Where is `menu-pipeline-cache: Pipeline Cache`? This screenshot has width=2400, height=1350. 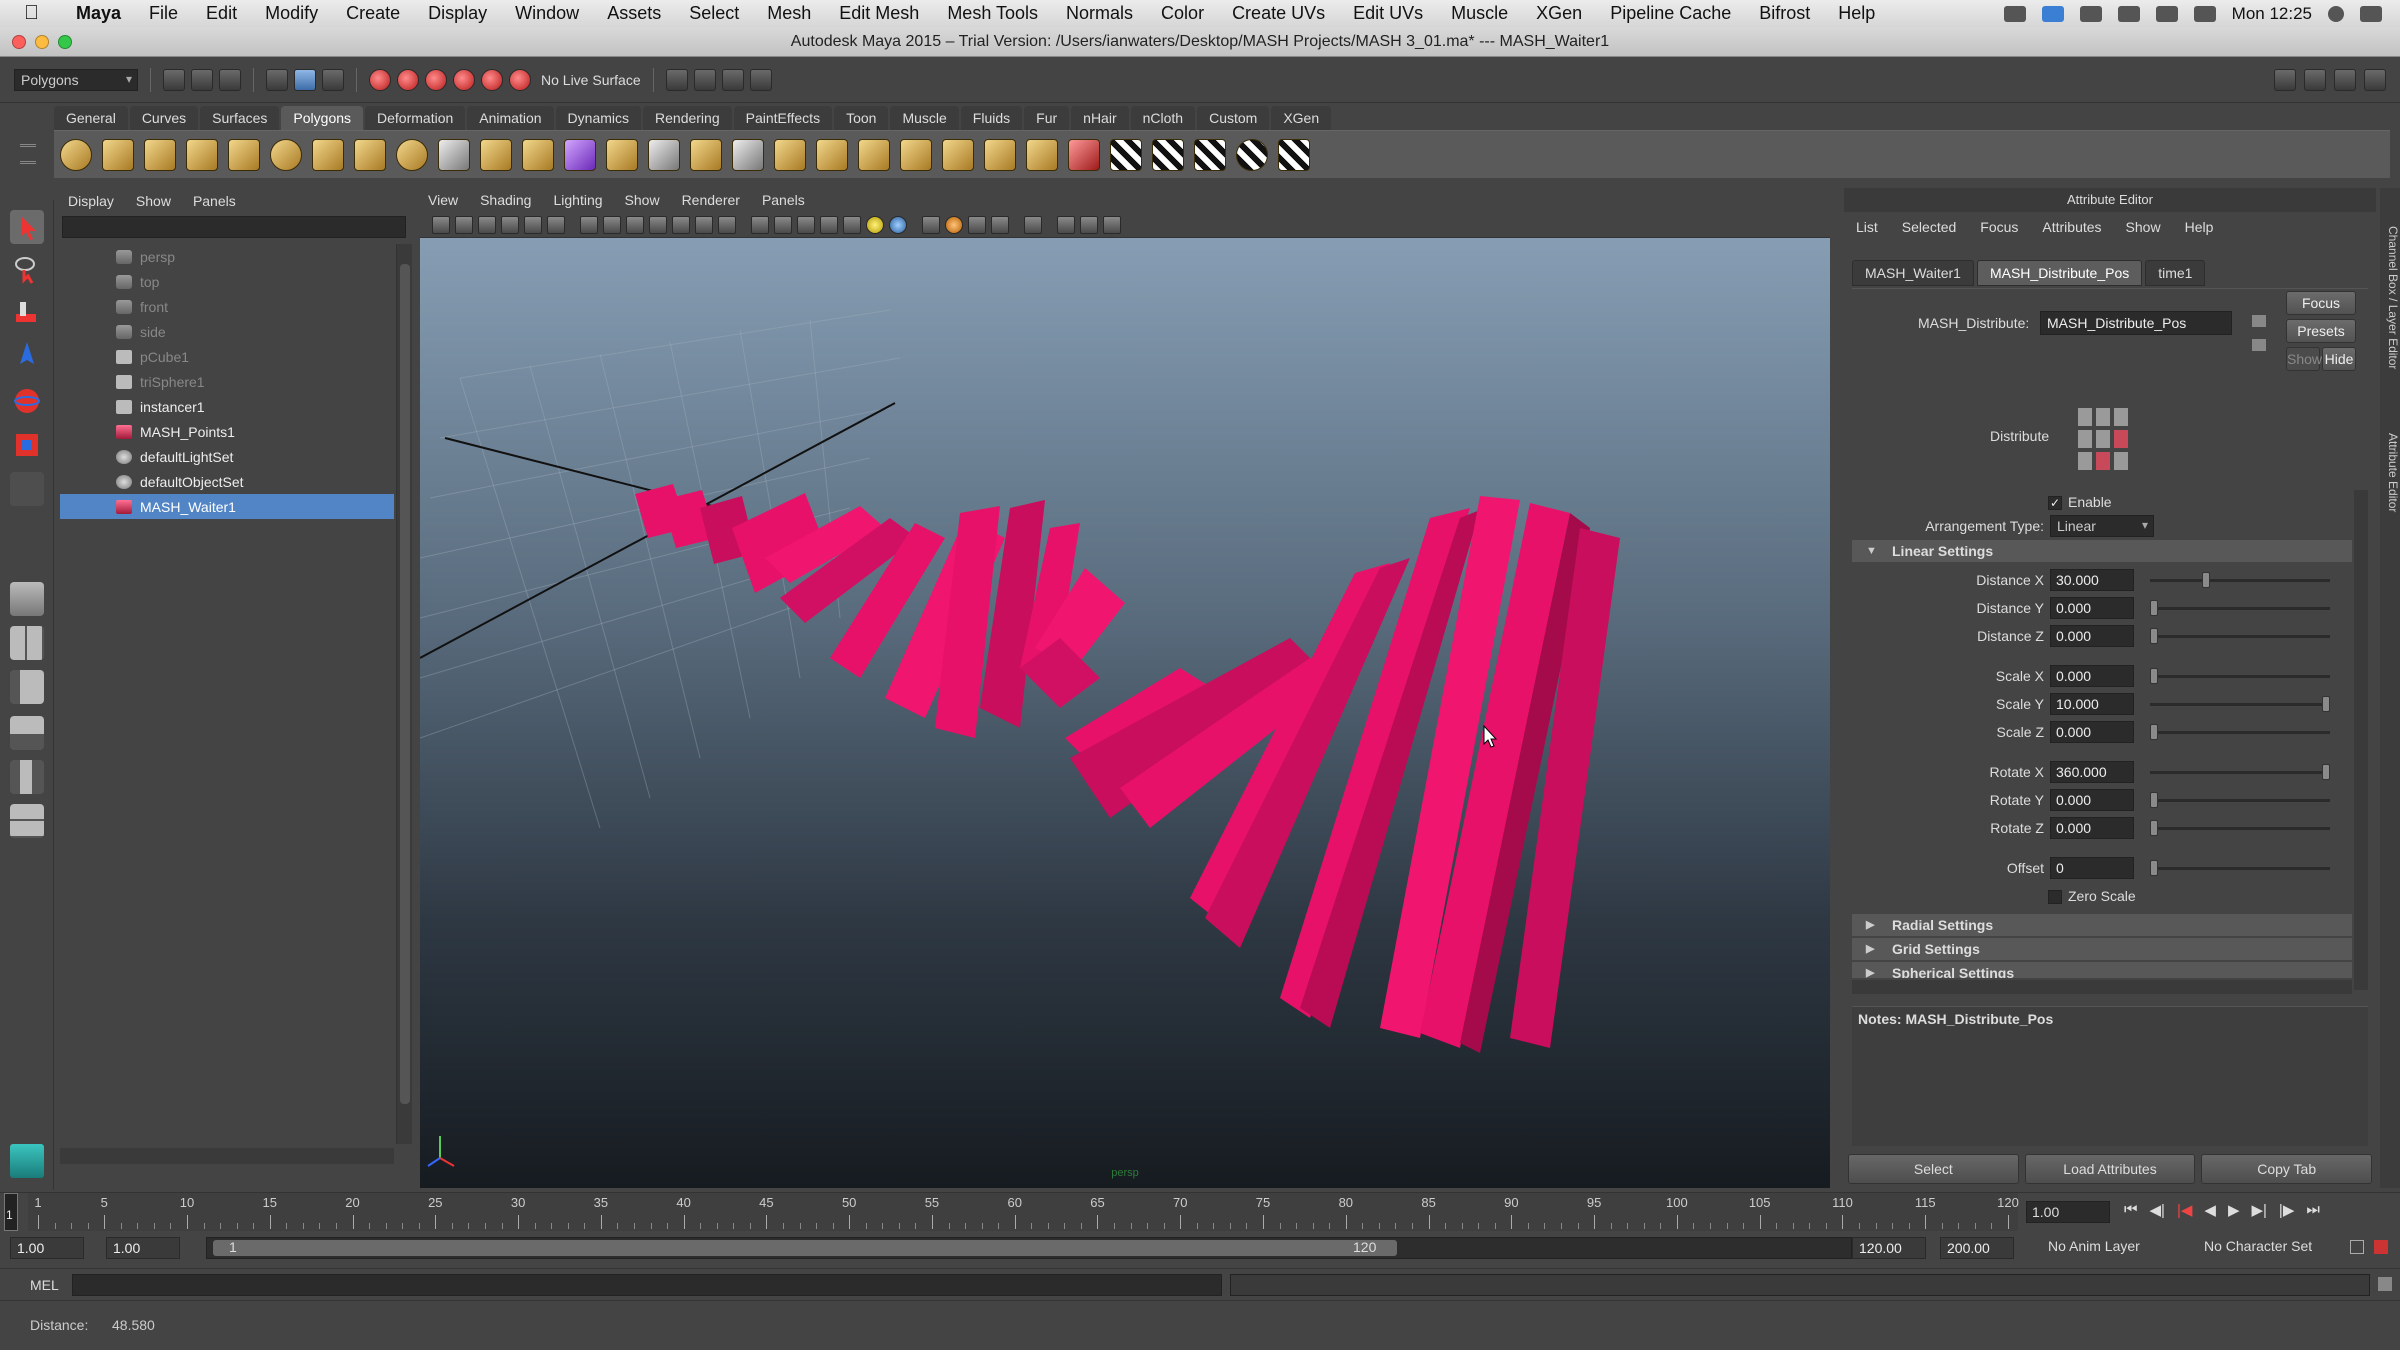 menu-pipeline-cache: Pipeline Cache is located at coordinates (1670, 13).